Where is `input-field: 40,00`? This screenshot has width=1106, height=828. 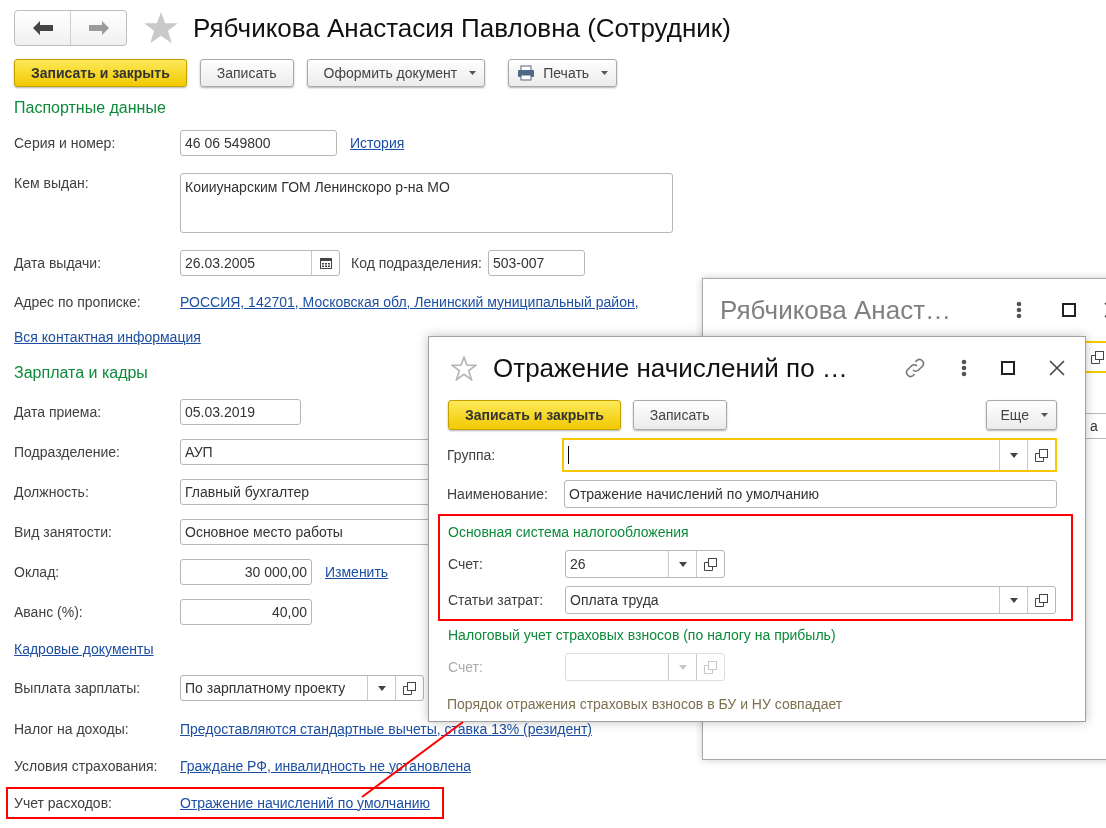
input-field: 40,00 is located at coordinates (246, 612).